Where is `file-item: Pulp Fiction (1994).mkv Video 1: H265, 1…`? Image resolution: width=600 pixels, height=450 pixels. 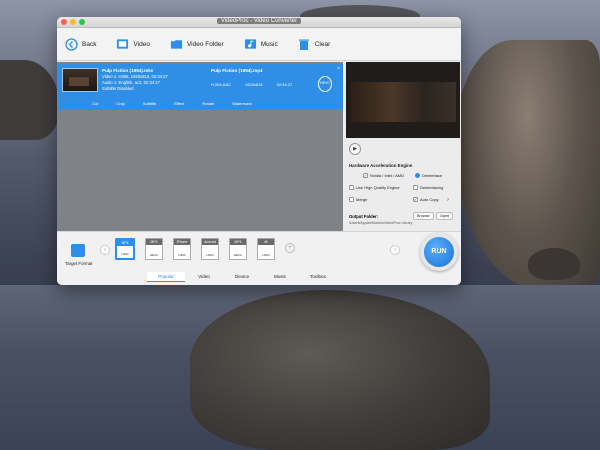
file-item: Pulp Fiction (1994).mkv Video 1: H265, 1… is located at coordinates (200, 87).